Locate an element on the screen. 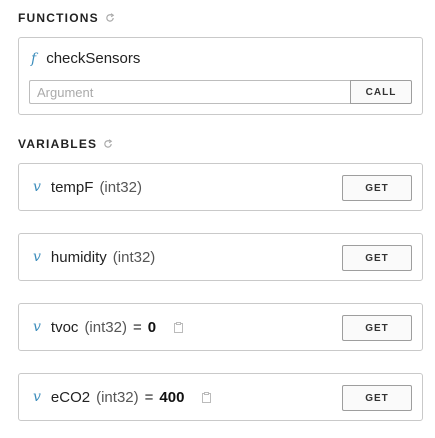 Image resolution: width=435 pixels, height=438 pixels. variables-refresh-icon is located at coordinates (108, 144).